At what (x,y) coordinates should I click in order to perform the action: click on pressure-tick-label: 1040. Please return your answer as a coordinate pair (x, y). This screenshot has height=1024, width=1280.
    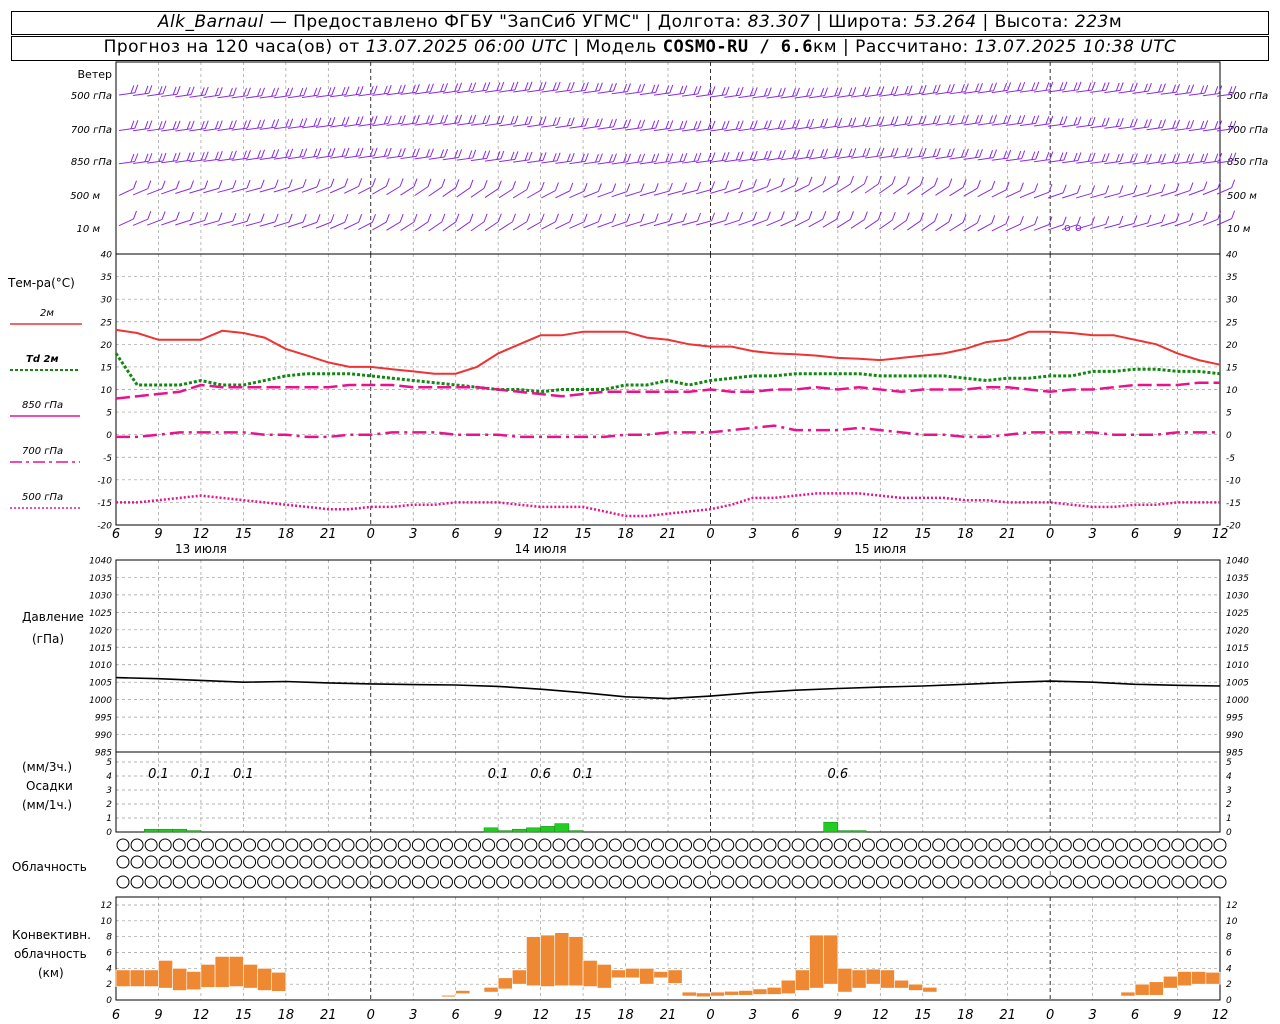
    Looking at the image, I should click on (100, 562).